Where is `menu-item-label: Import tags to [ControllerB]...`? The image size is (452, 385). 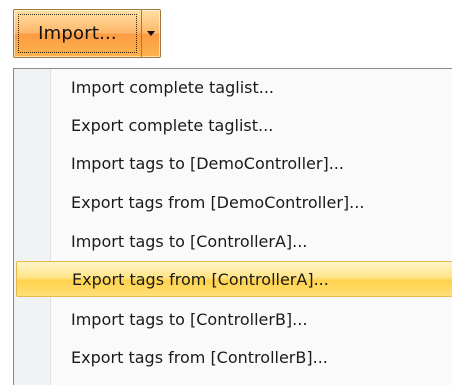
menu-item-label: Import tags to [ControllerB]... is located at coordinates (189, 319).